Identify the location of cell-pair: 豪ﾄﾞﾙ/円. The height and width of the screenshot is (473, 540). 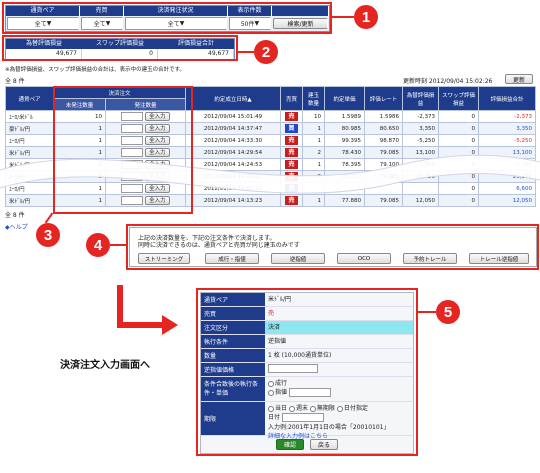
(29, 128).